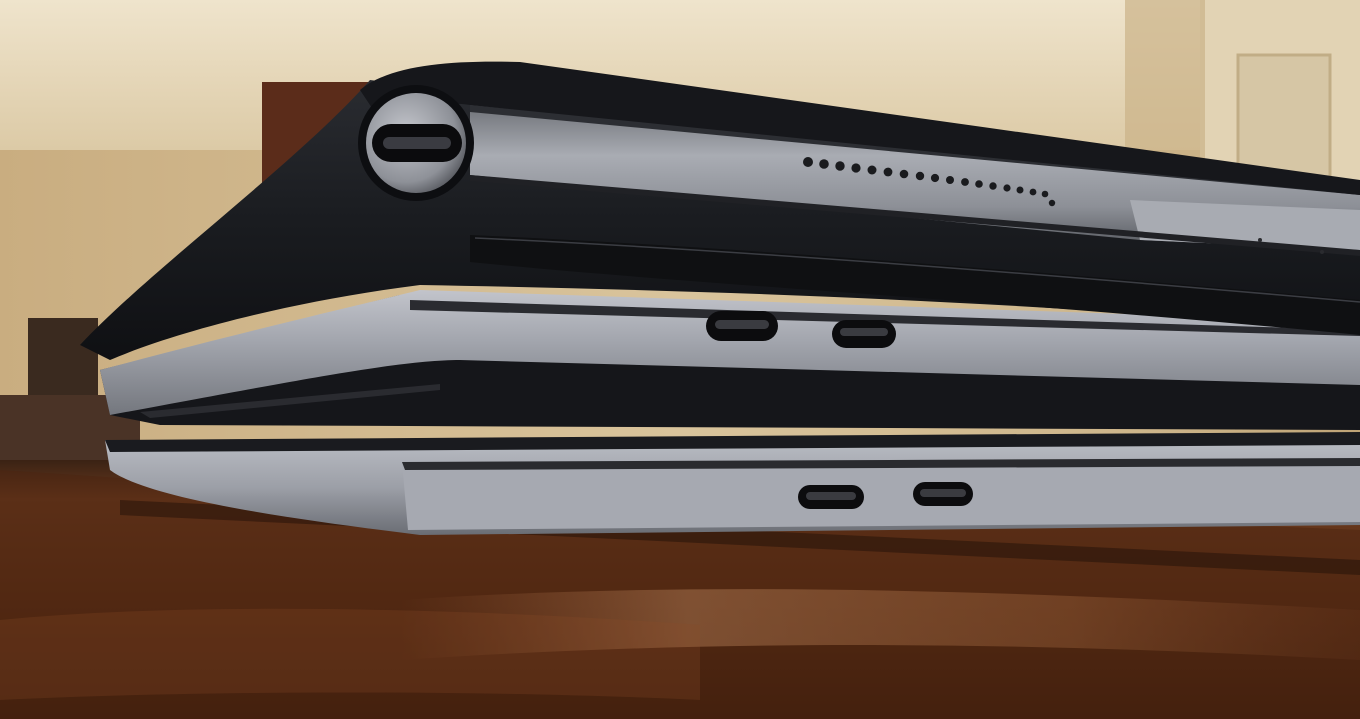  I want to click on table-grain, so click(350, 654).